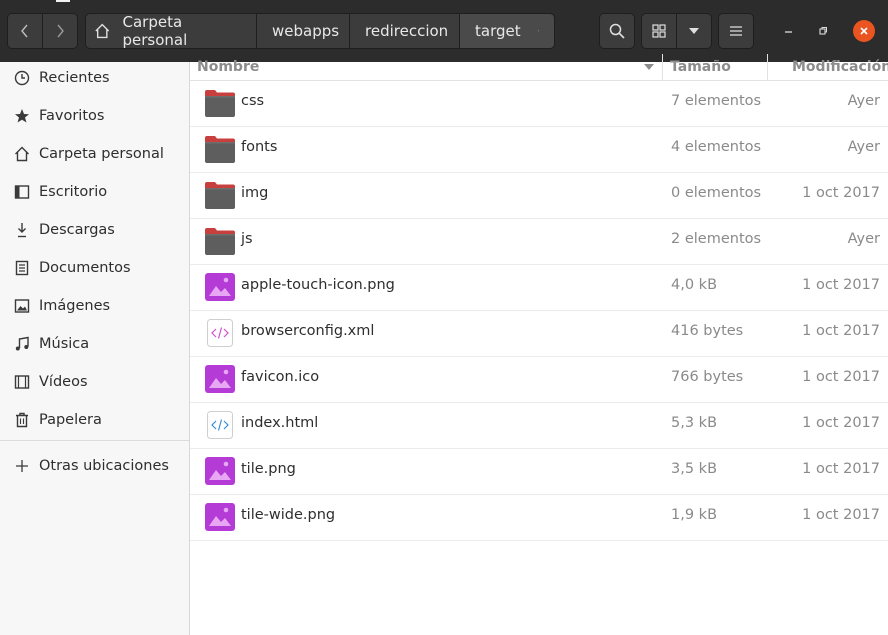 Image resolution: width=888 pixels, height=635 pixels. What do you see at coordinates (539, 103) in the screenshot?
I see `table-row: css 7 elementos Ayer` at bounding box center [539, 103].